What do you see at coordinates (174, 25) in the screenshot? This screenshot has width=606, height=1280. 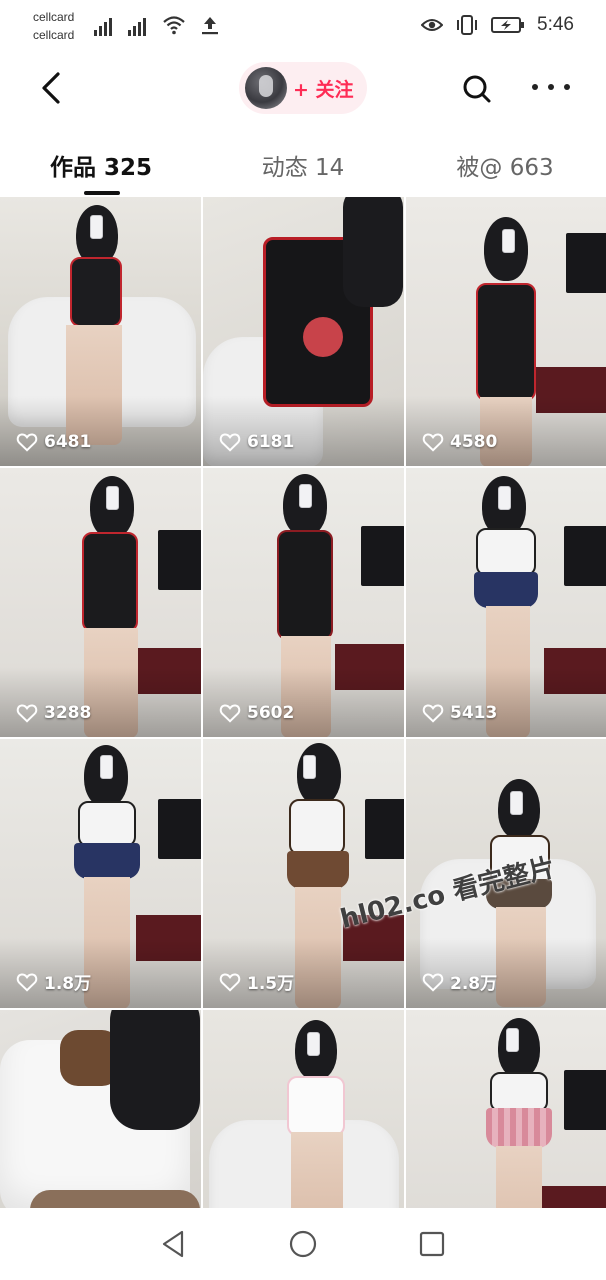 I see `wifi-icon` at bounding box center [174, 25].